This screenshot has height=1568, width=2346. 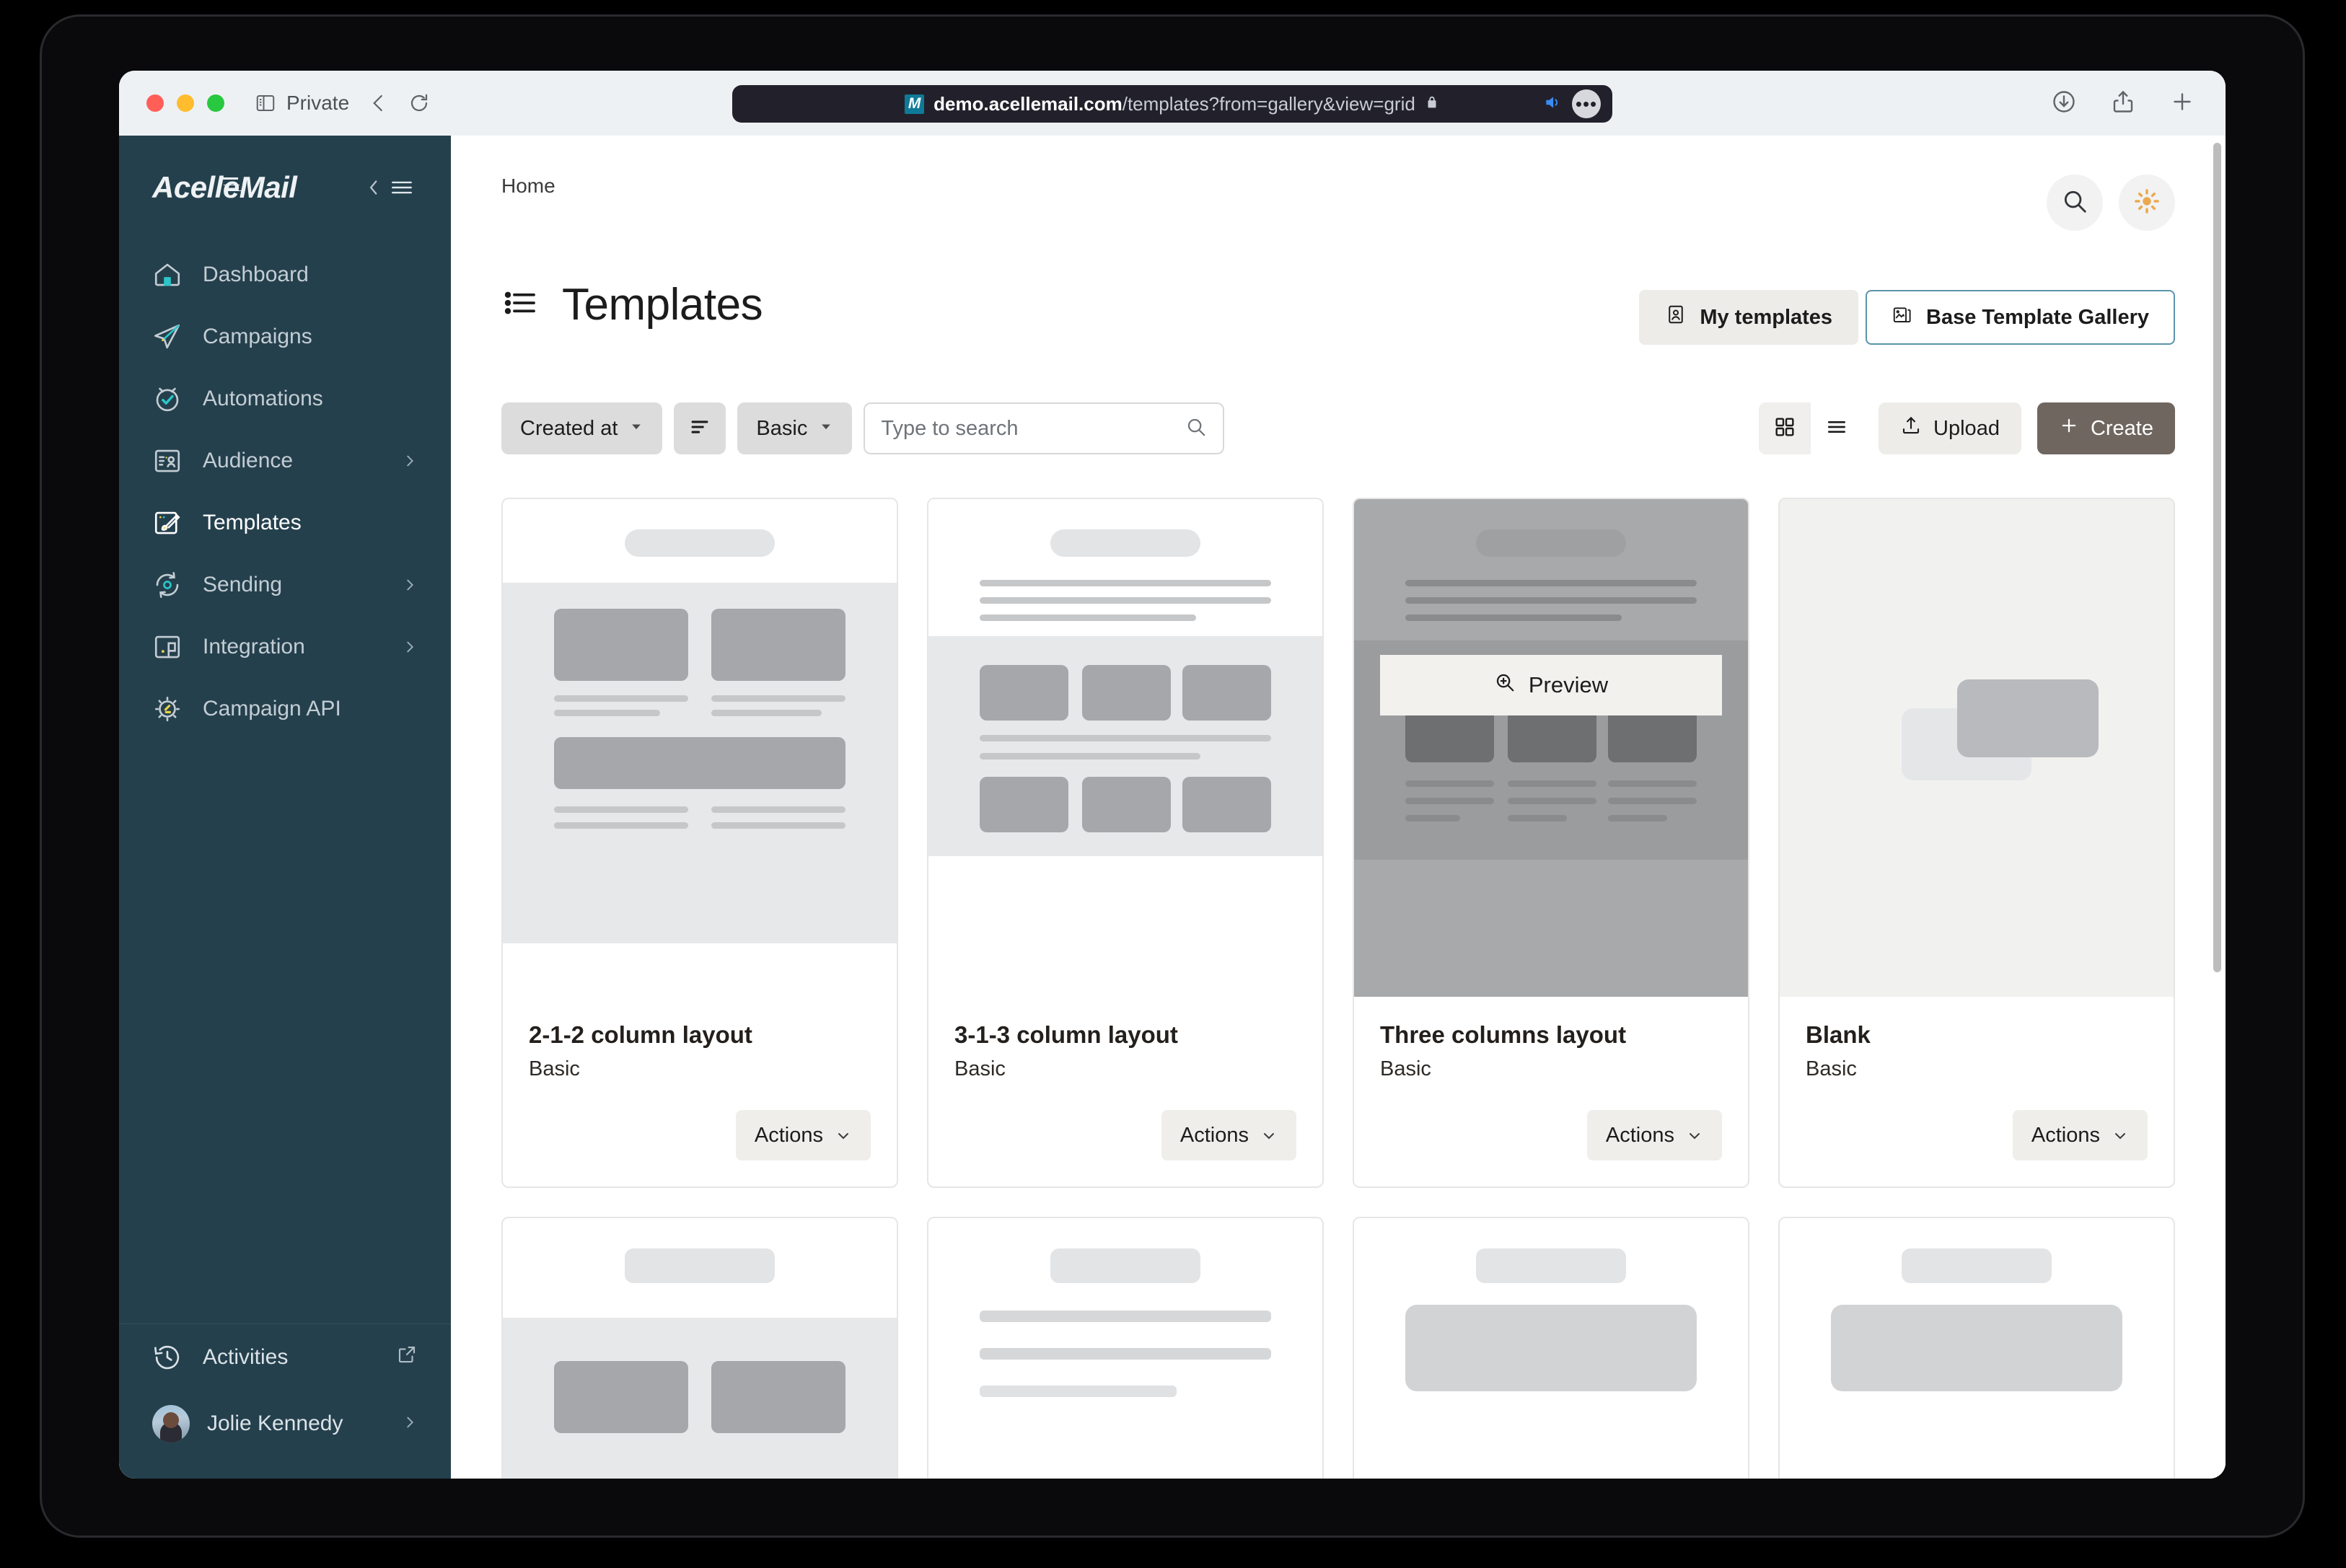 I want to click on external-link-icon, so click(x=407, y=1358).